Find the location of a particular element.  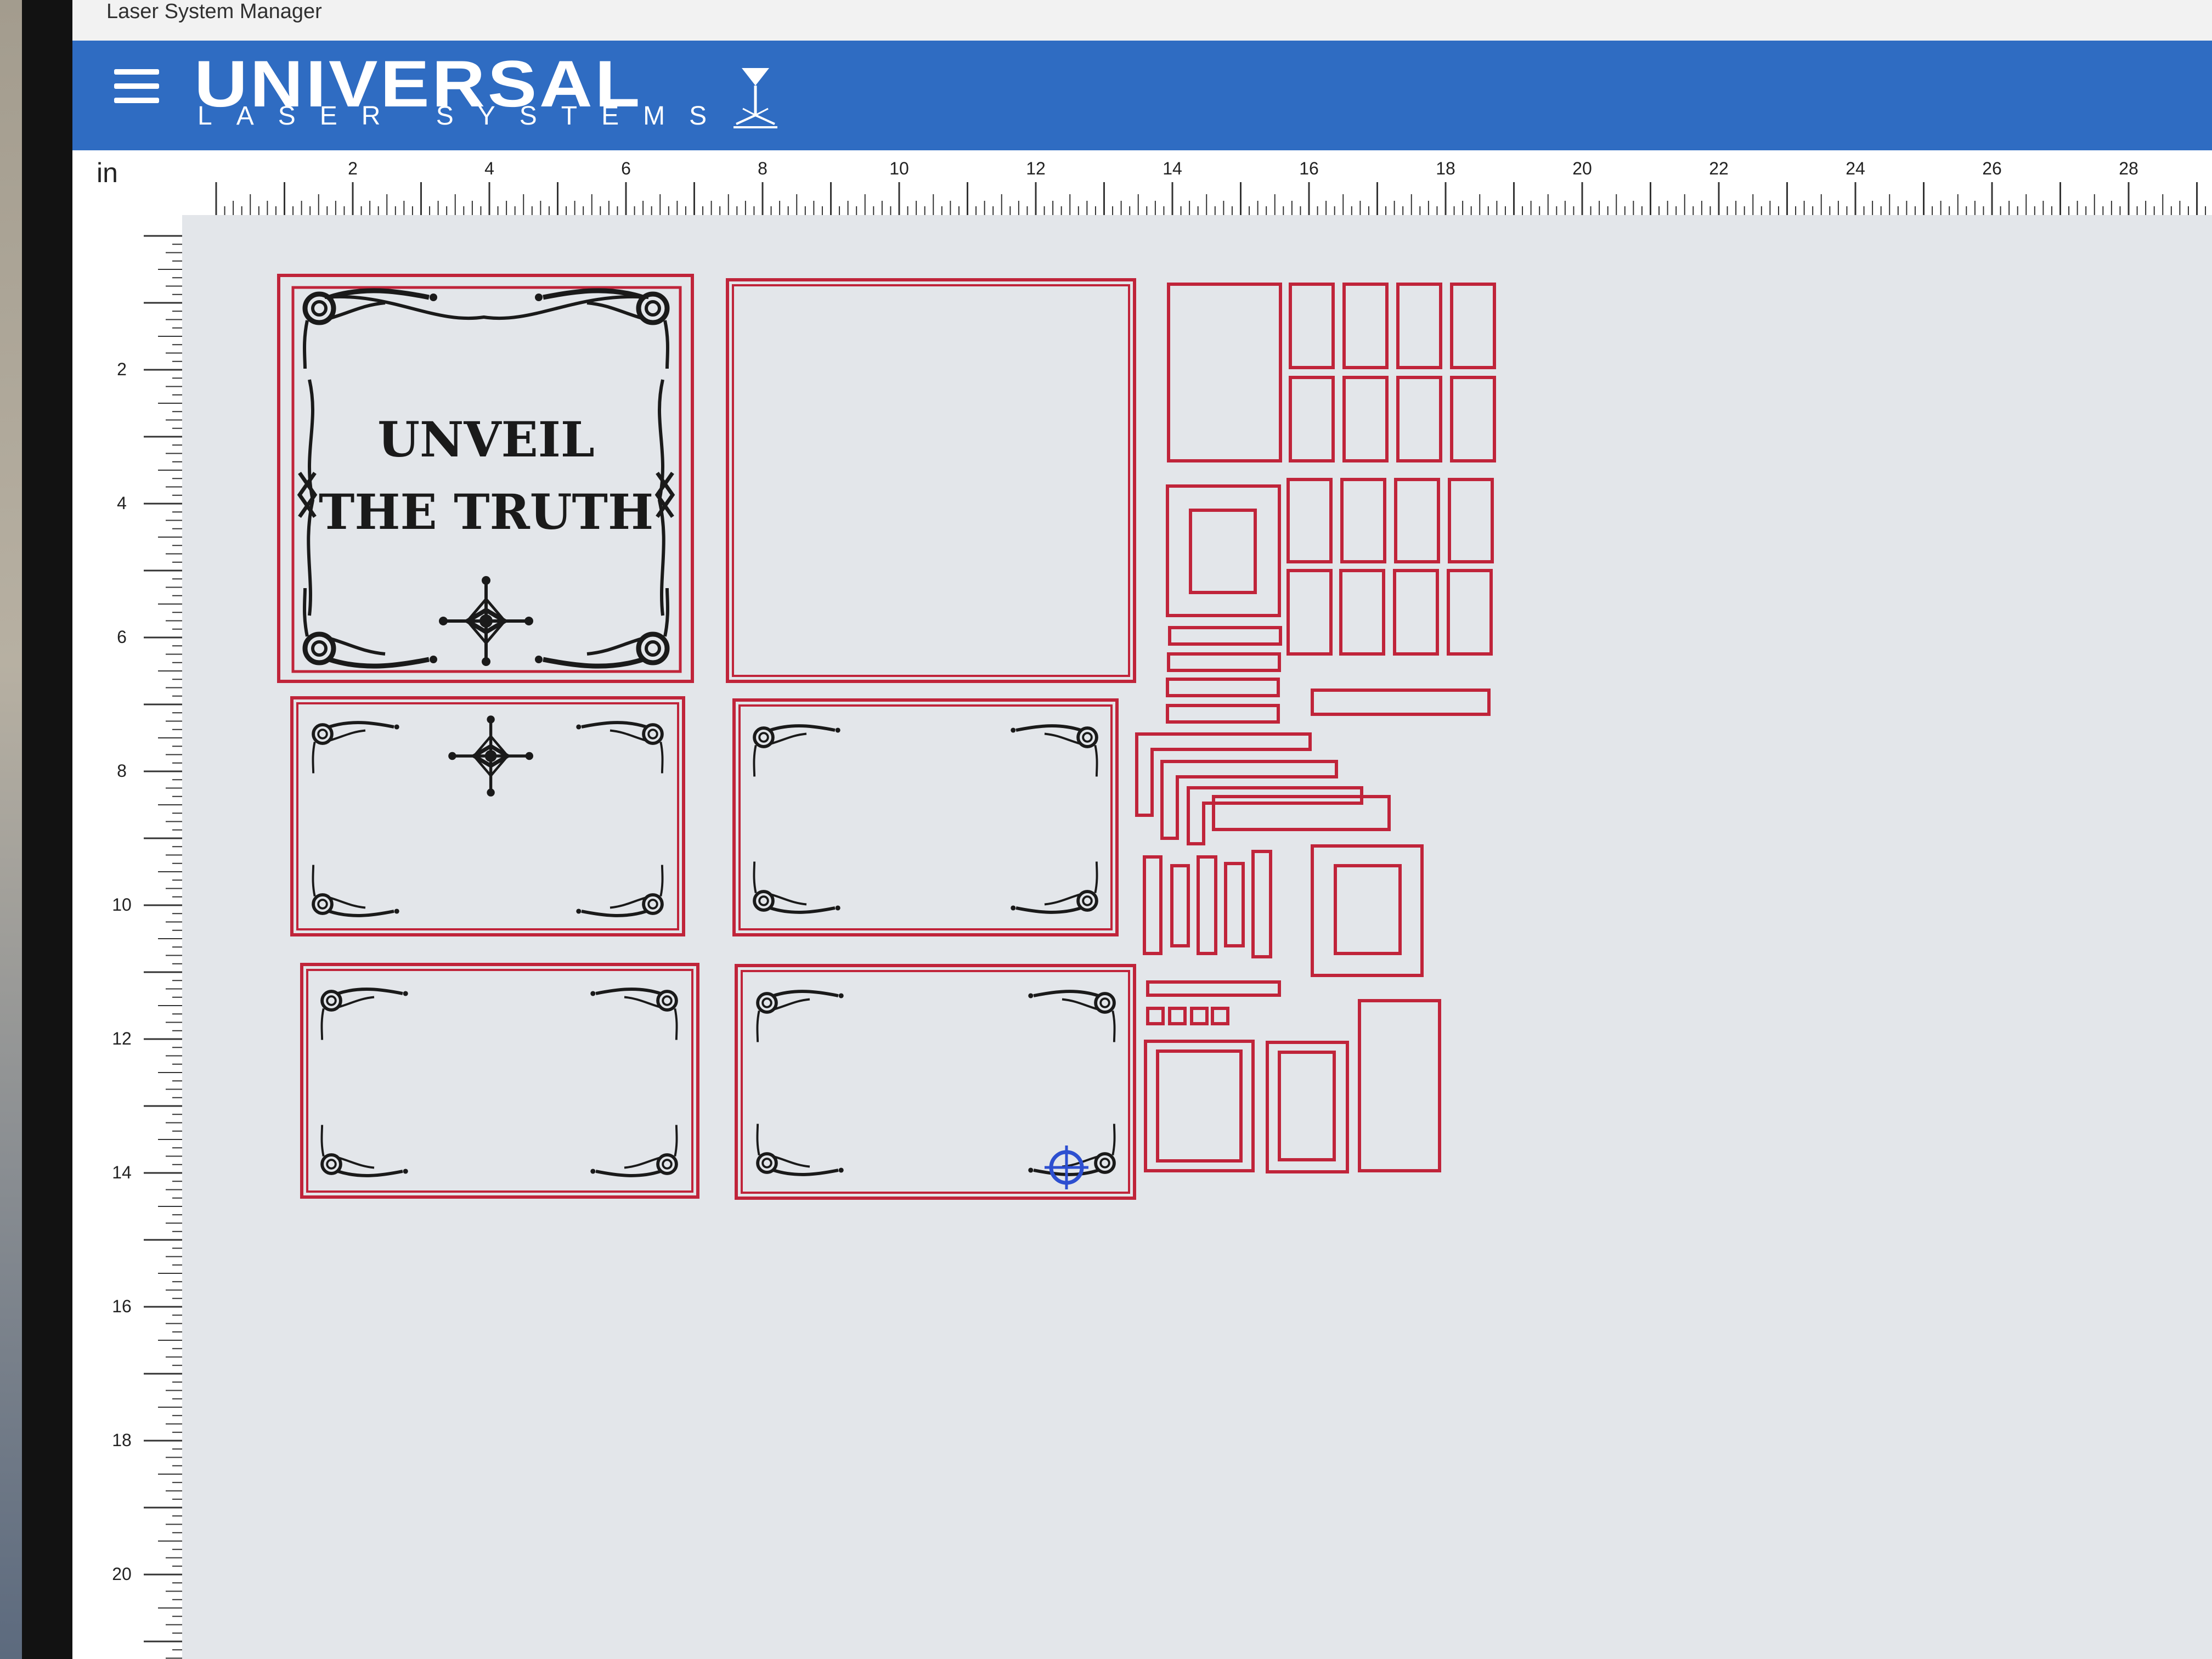

ruler-label: 22 is located at coordinates (1719, 168).